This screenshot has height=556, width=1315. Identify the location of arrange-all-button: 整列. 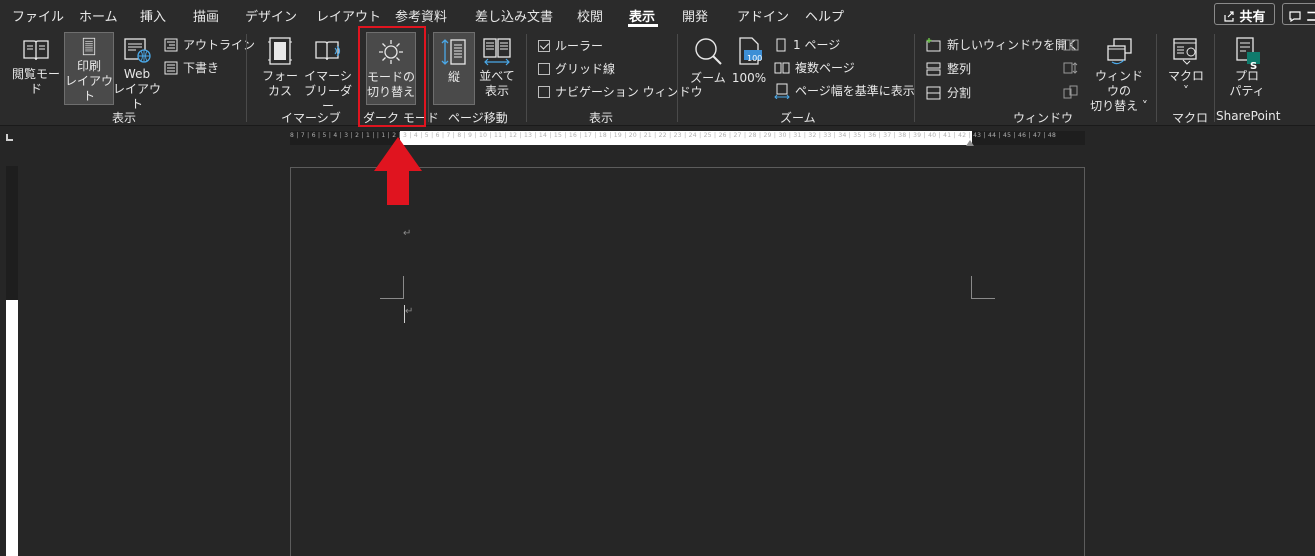
(948, 68).